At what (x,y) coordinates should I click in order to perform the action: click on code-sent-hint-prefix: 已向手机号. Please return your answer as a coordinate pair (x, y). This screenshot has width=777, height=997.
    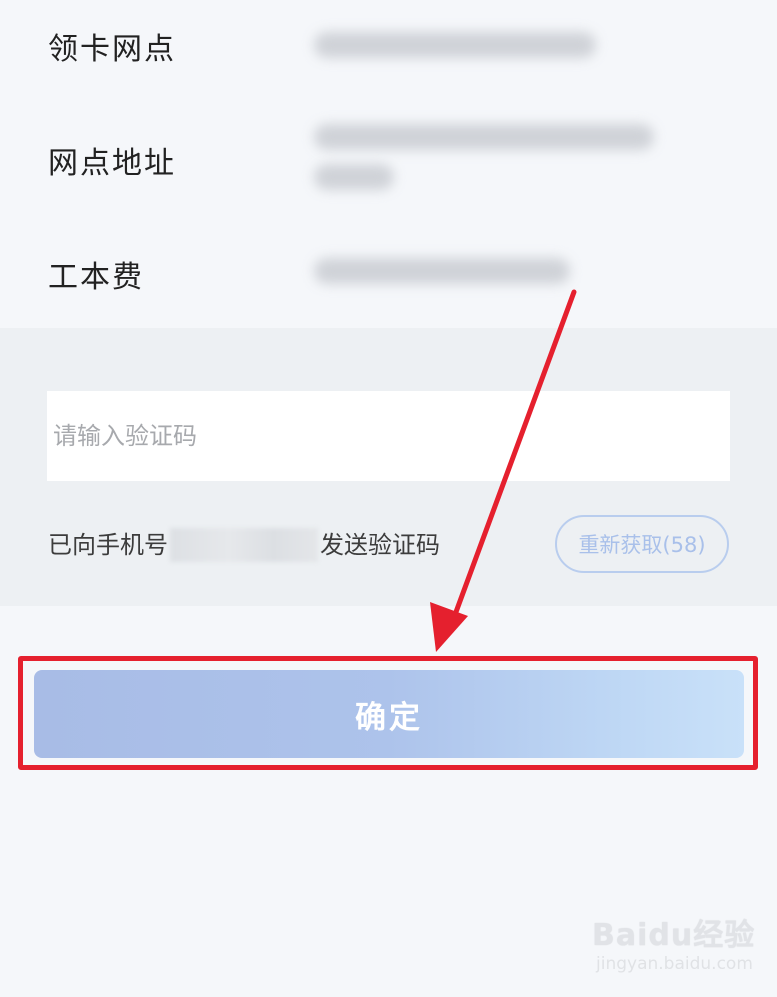
    Looking at the image, I should click on (108, 545).